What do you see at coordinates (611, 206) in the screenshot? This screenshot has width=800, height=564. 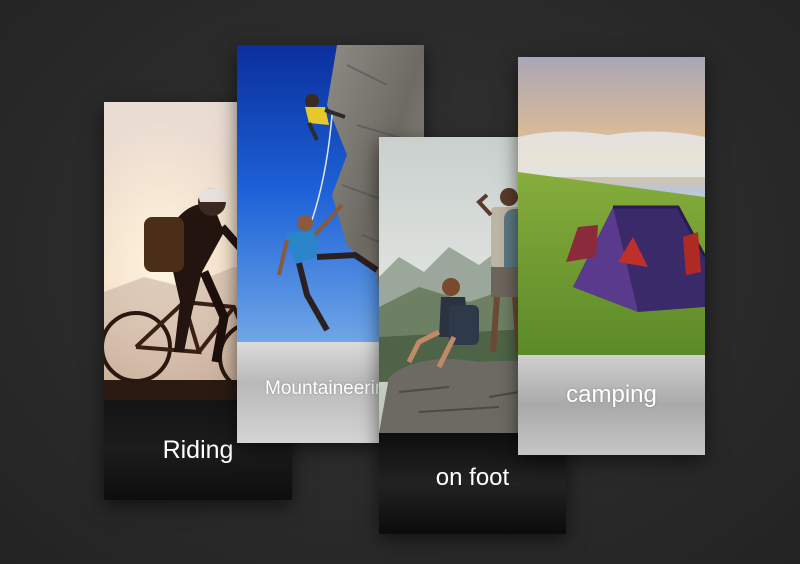 I see `camping-photo` at bounding box center [611, 206].